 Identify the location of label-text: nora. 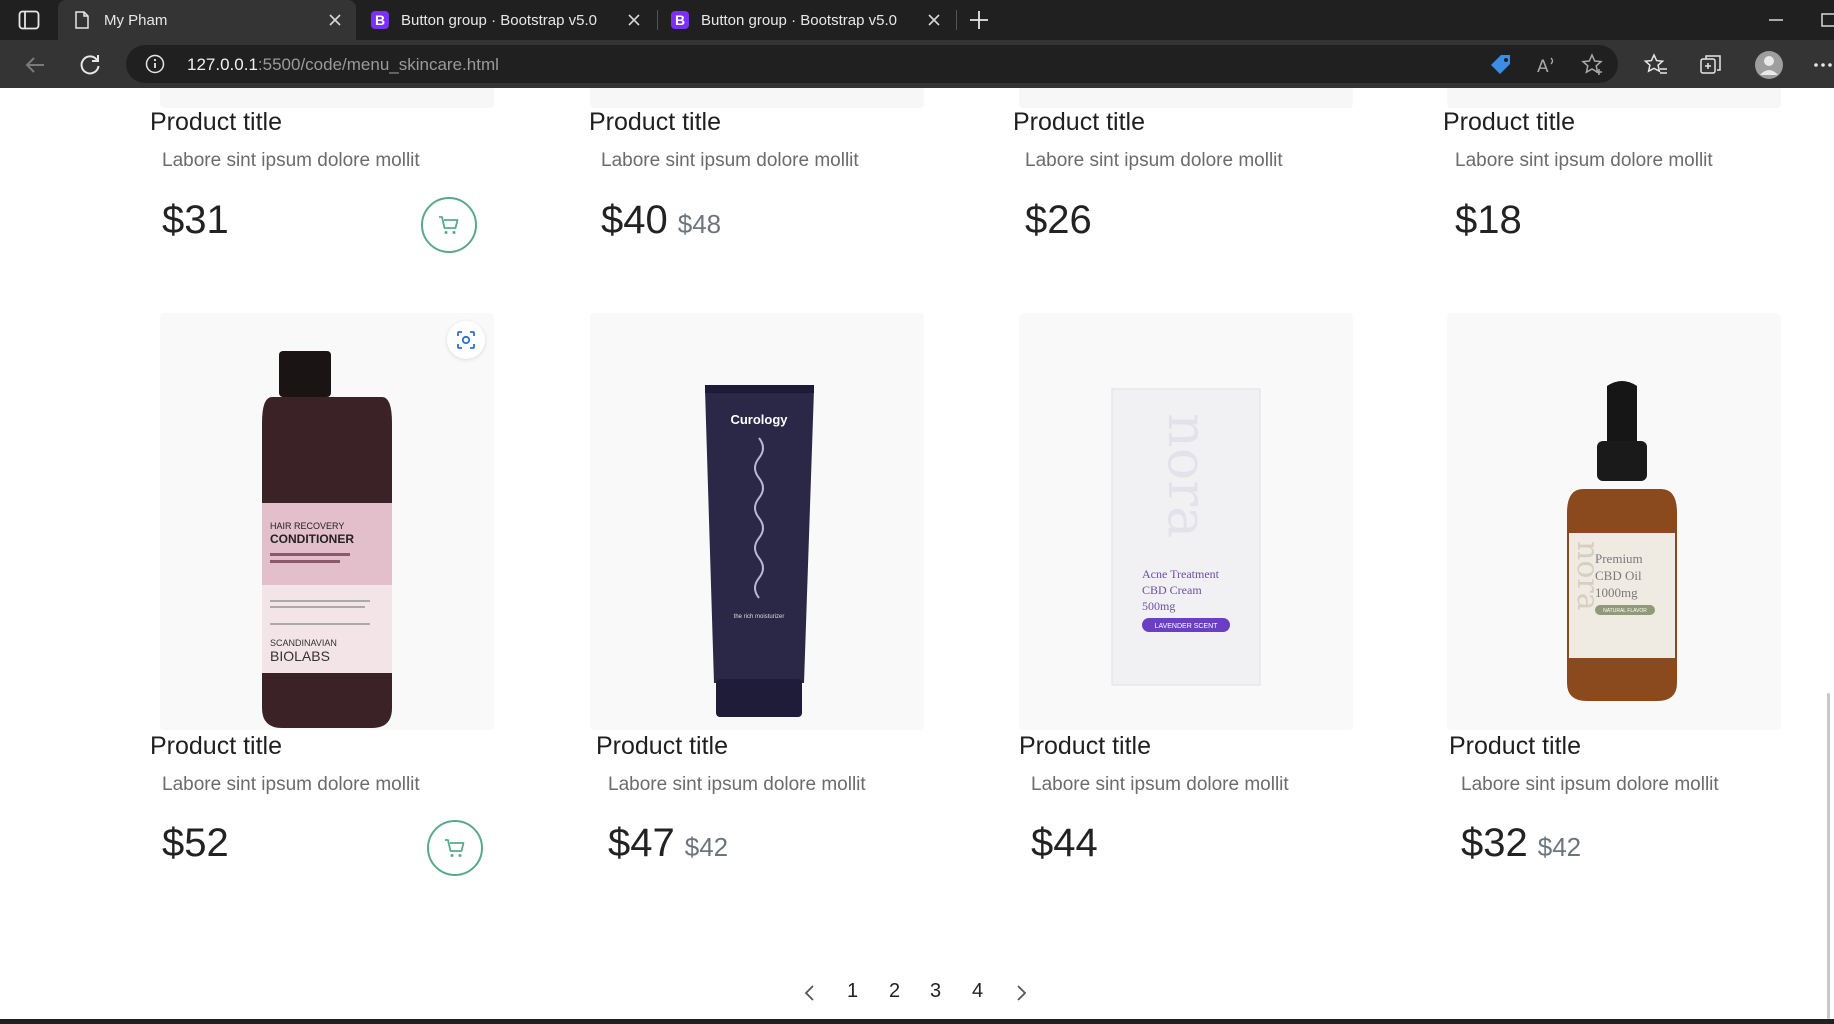
(1187, 475).